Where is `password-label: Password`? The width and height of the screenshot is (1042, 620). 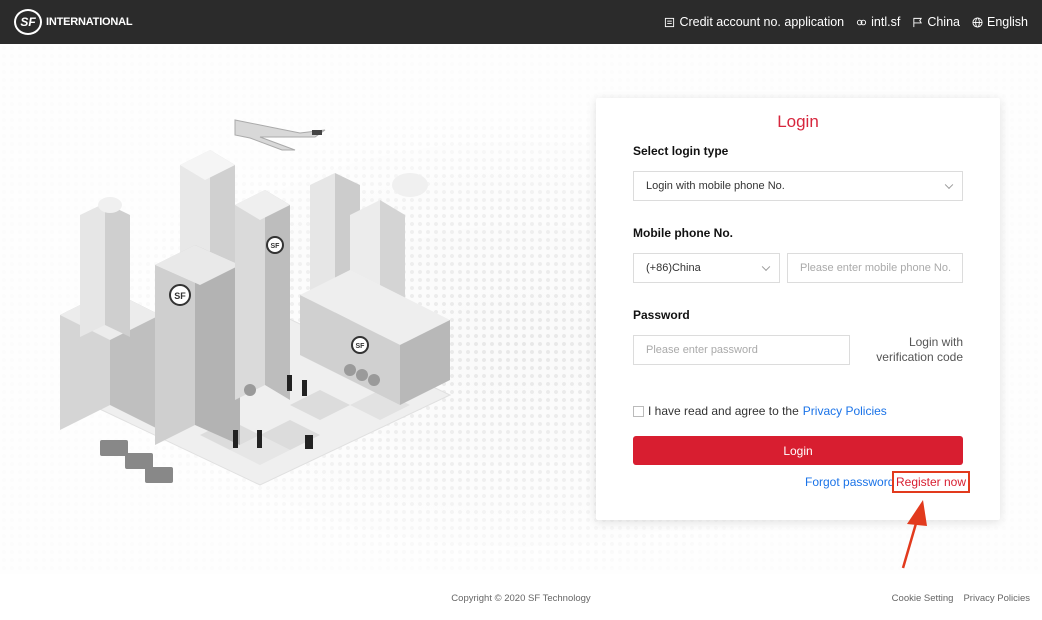
password-label: Password is located at coordinates (661, 315).